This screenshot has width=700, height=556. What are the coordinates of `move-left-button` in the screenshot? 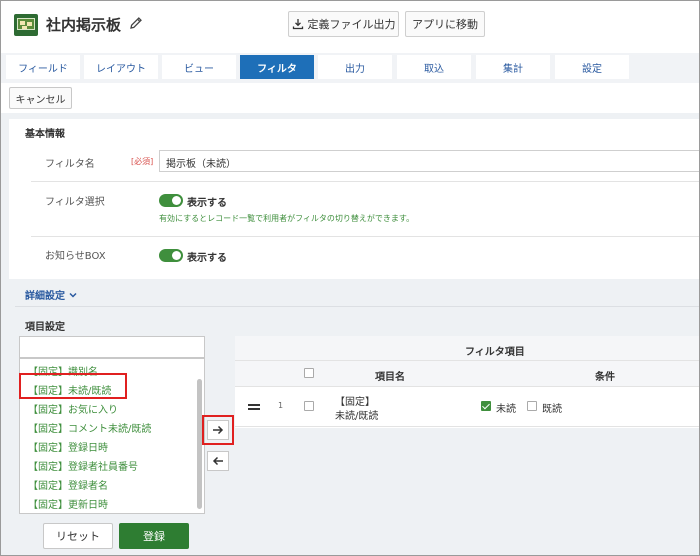 It's located at (218, 461).